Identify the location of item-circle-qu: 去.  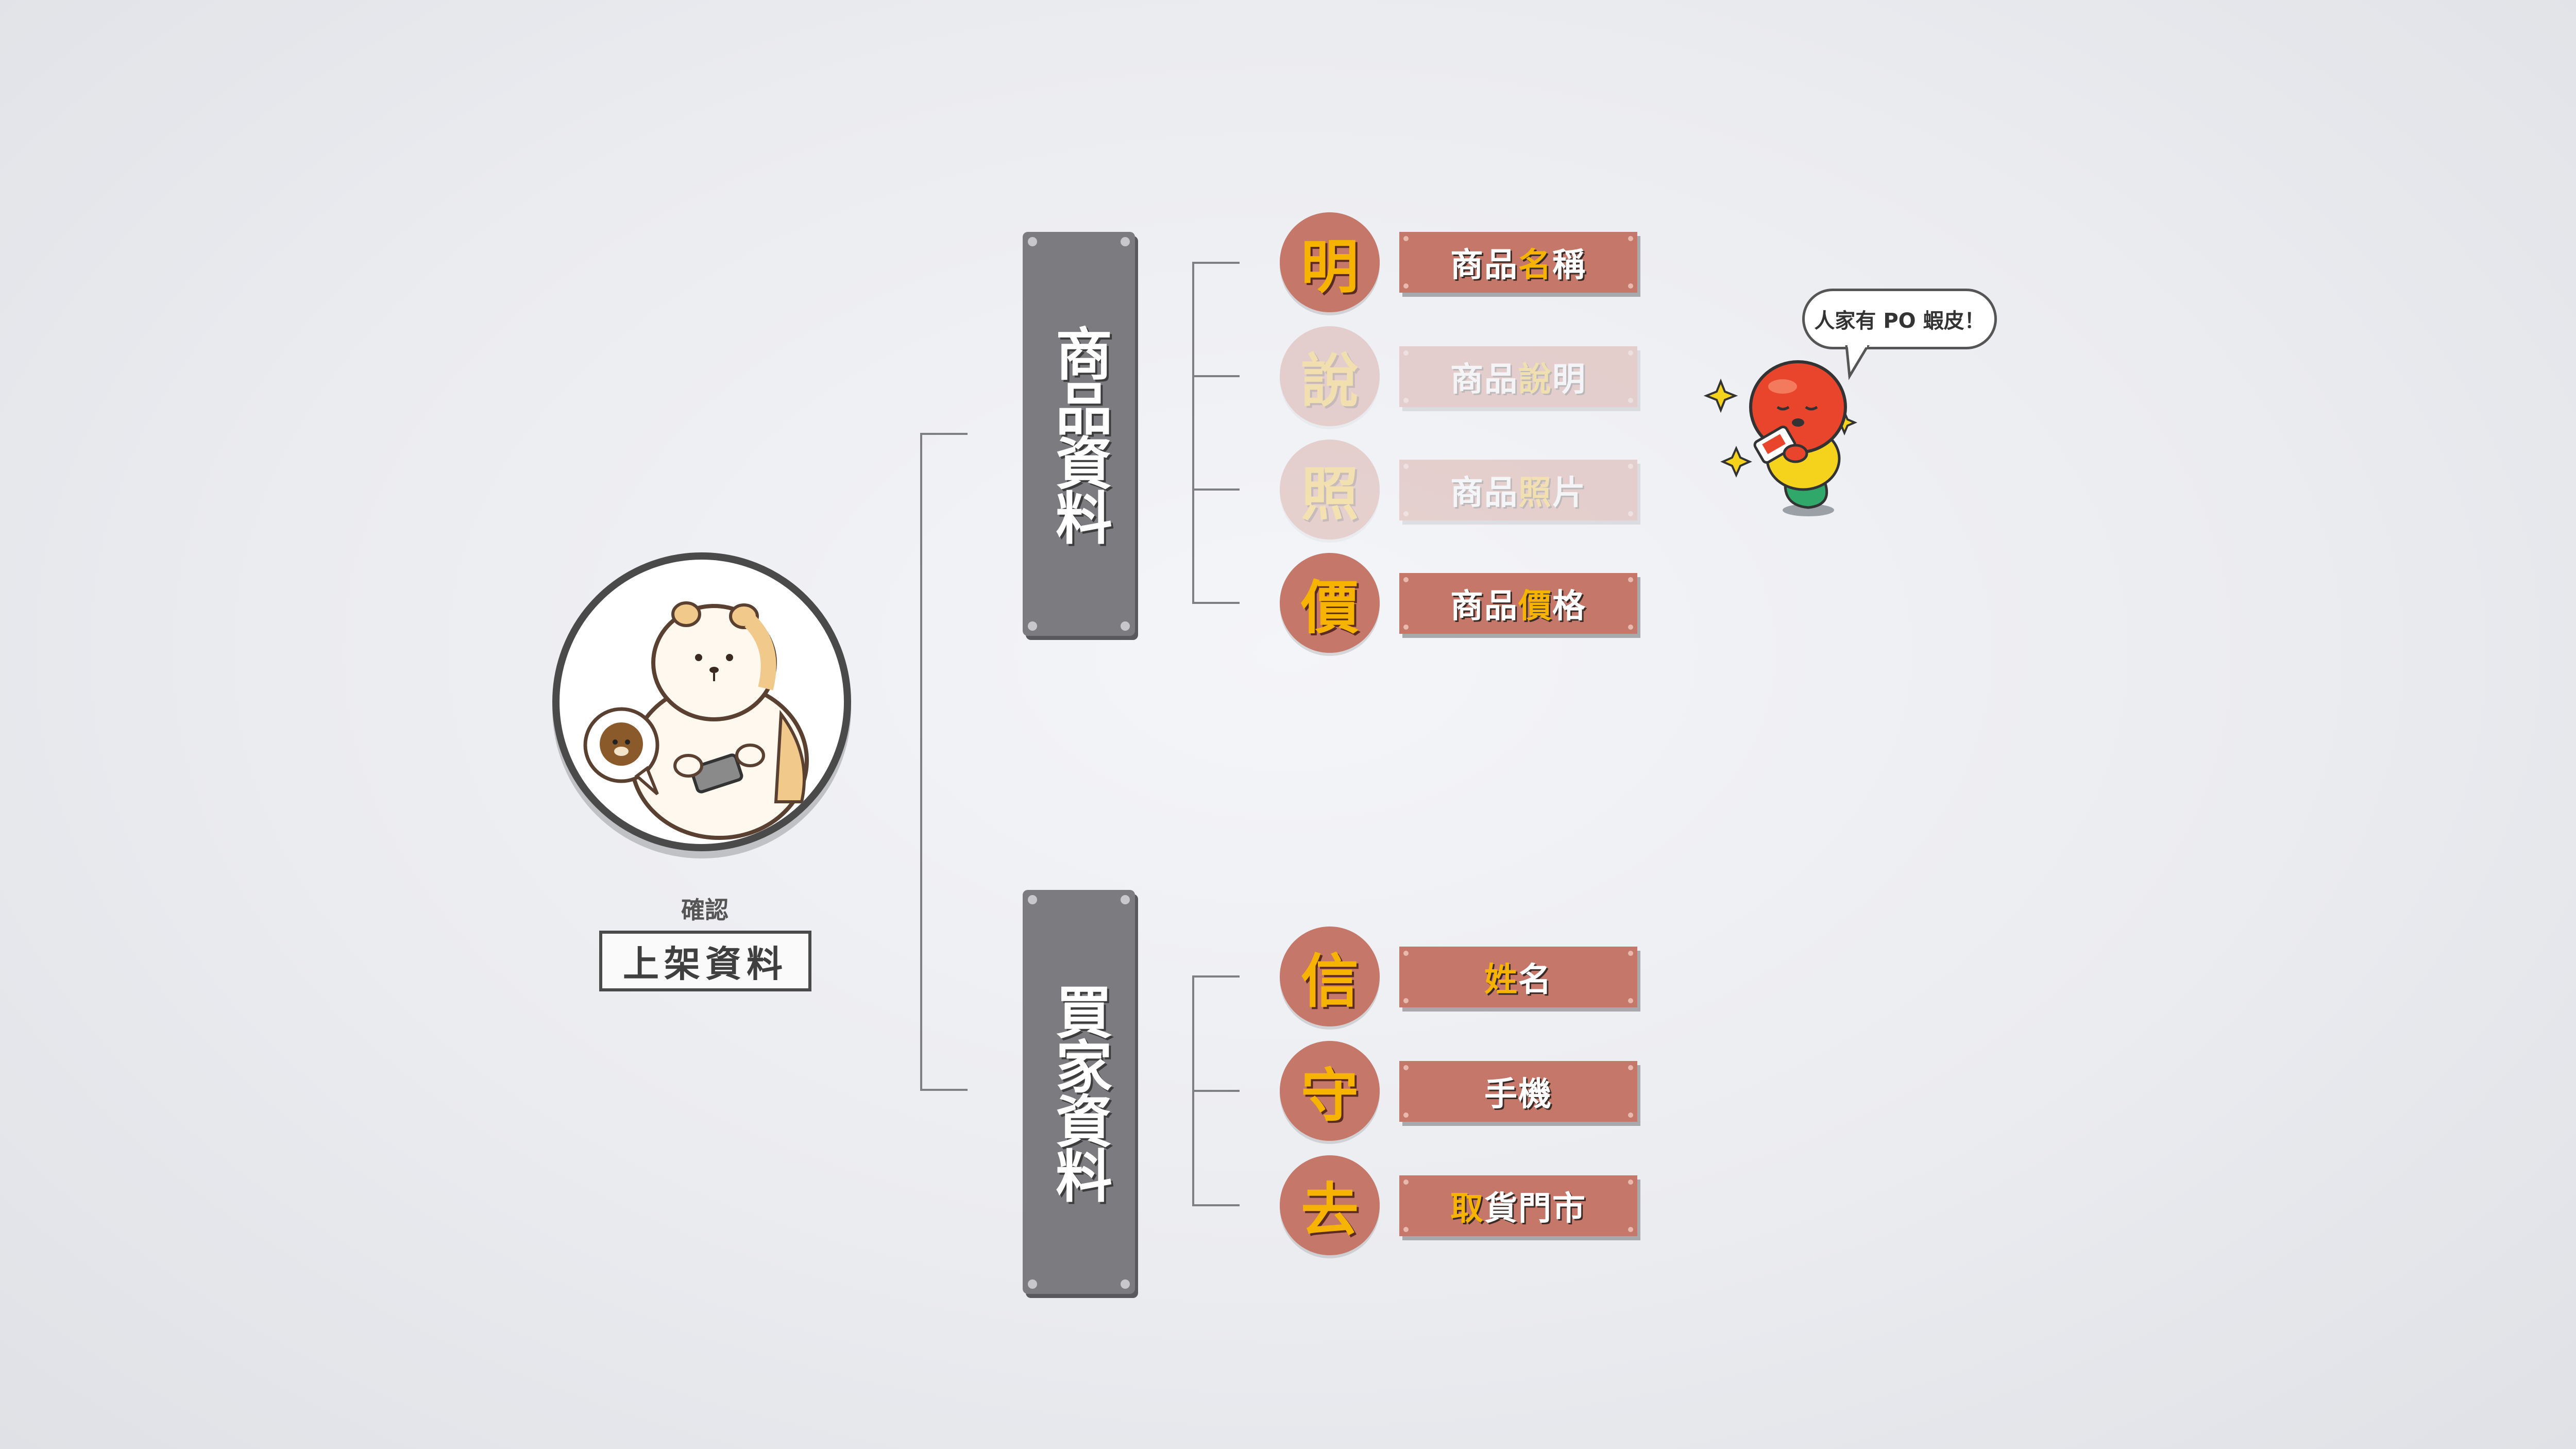
(1330, 1205).